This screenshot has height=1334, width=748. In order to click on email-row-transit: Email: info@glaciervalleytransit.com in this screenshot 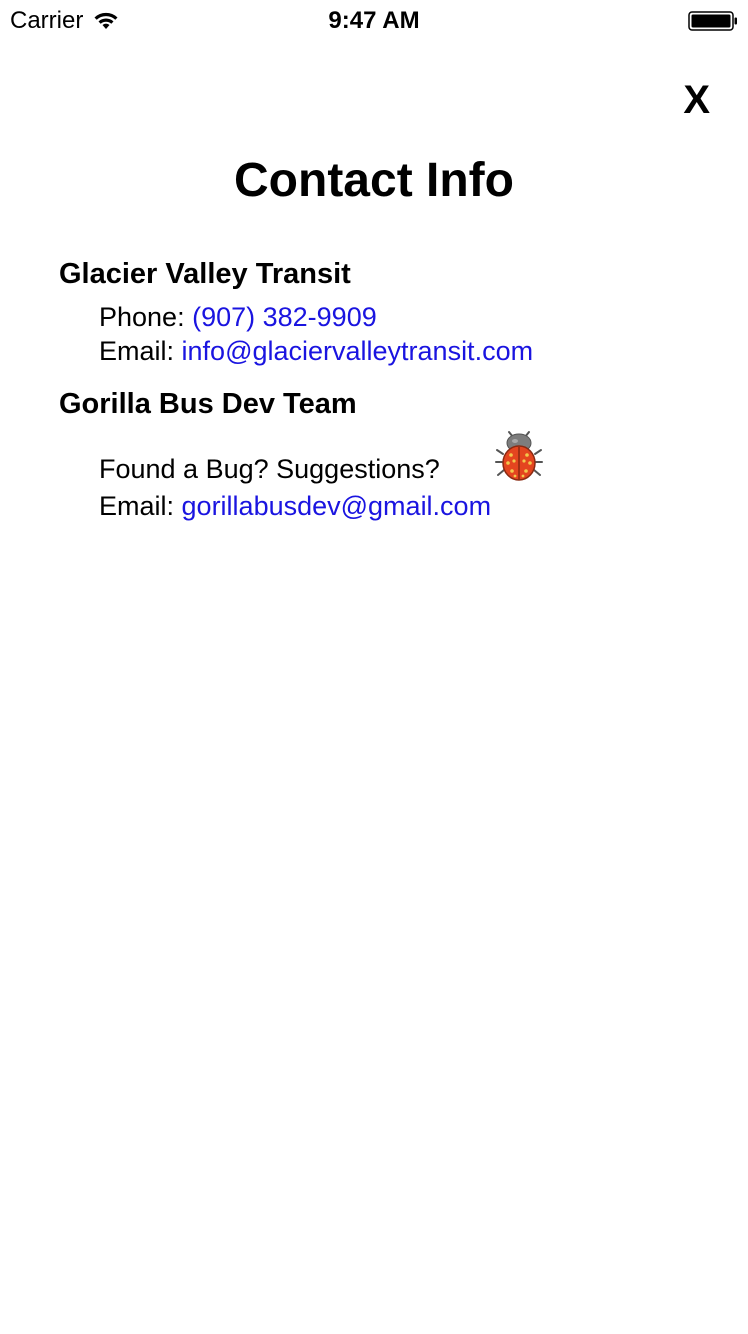, I will do `click(316, 351)`.